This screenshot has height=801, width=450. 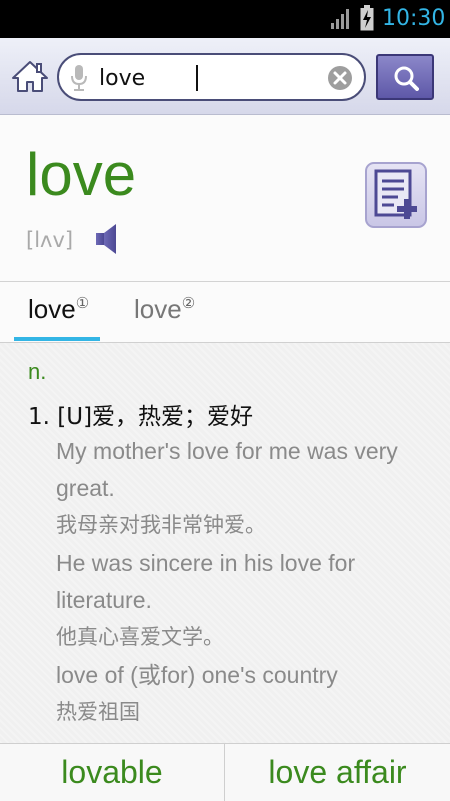 What do you see at coordinates (140, 637) in the screenshot?
I see `example-translation: 他真心喜爱文学。` at bounding box center [140, 637].